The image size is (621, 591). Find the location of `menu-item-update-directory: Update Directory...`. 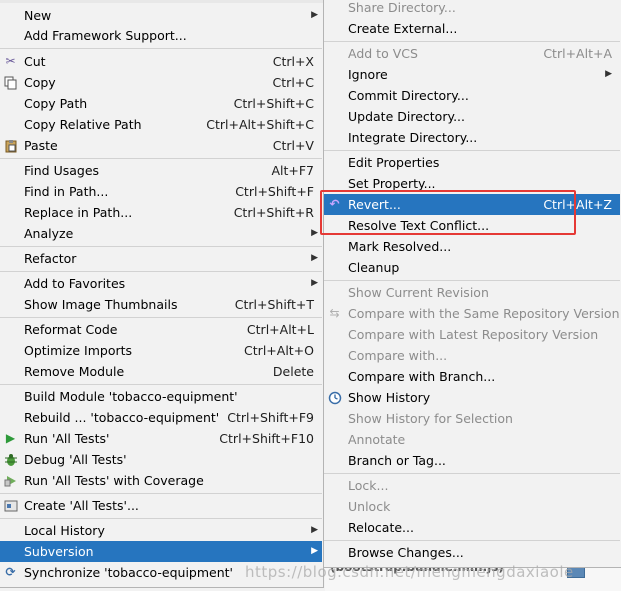

menu-item-update-directory: Update Directory... is located at coordinates (472, 116).